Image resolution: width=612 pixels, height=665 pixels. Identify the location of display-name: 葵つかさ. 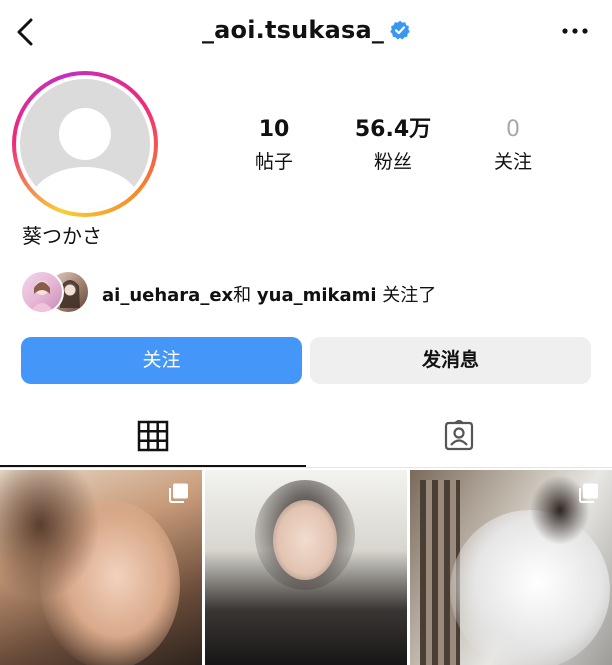
(62, 236).